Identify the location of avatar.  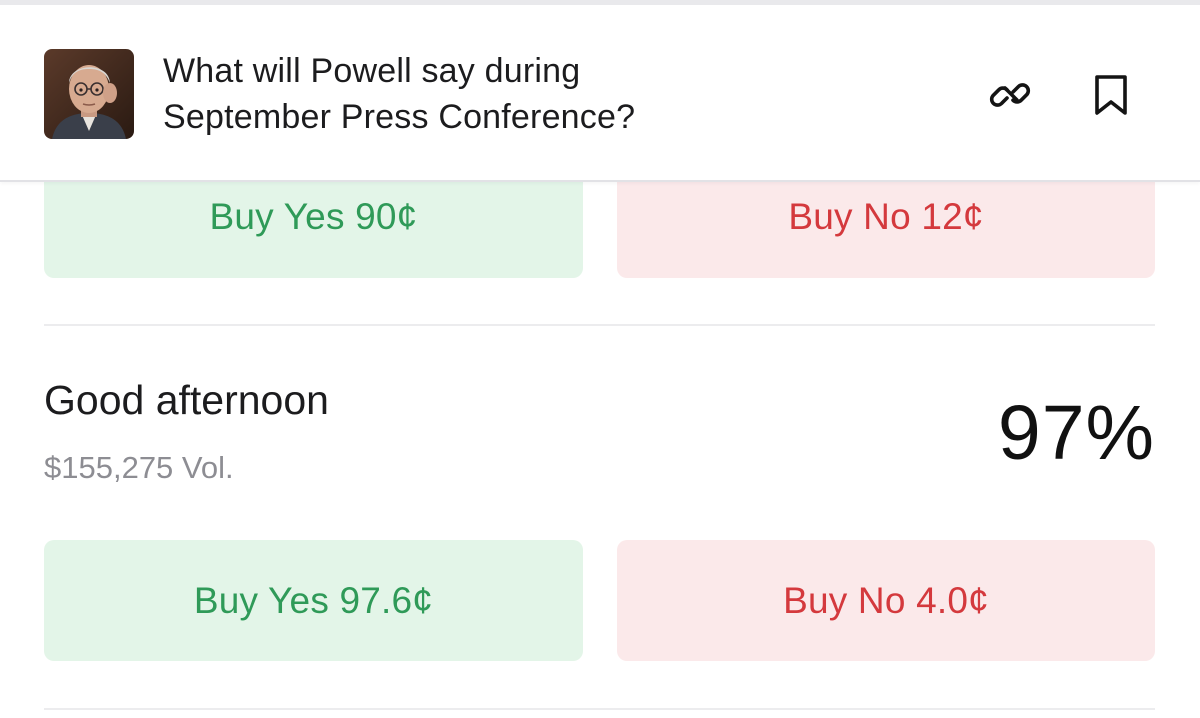
(89, 94).